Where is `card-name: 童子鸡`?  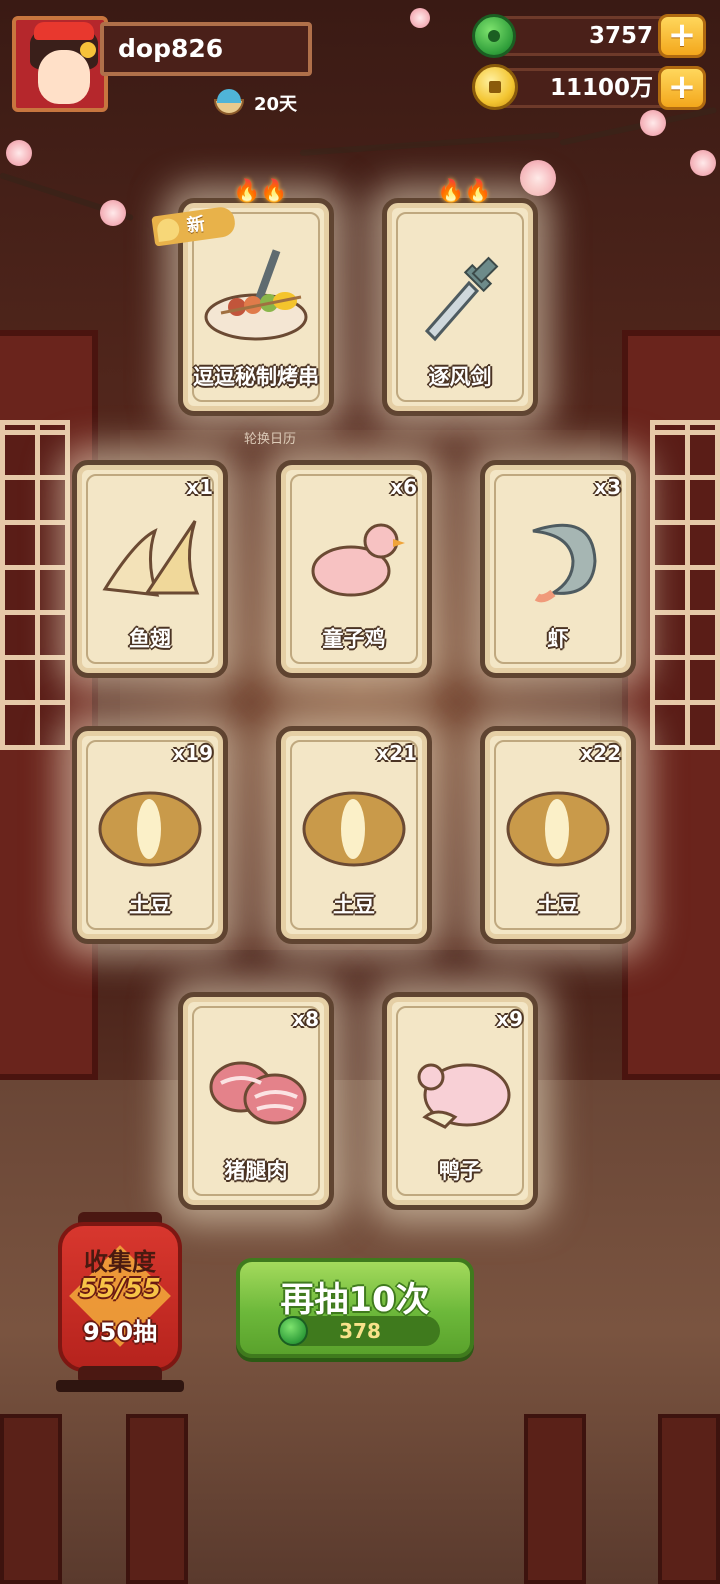 card-name: 童子鸡 is located at coordinates (354, 639).